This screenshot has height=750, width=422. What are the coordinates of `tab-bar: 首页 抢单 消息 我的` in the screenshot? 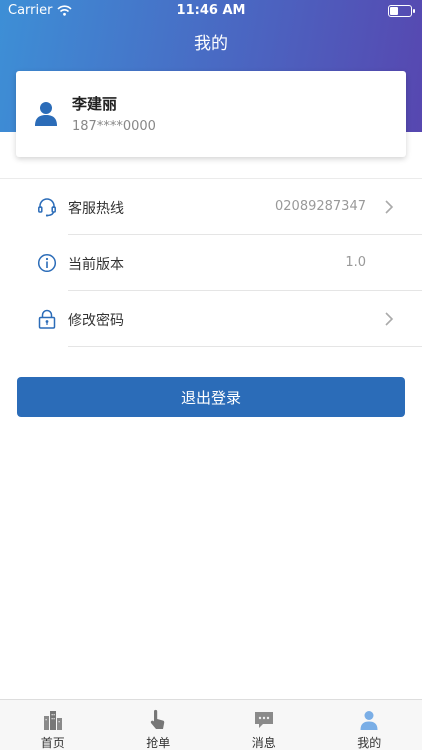 It's located at (211, 724).